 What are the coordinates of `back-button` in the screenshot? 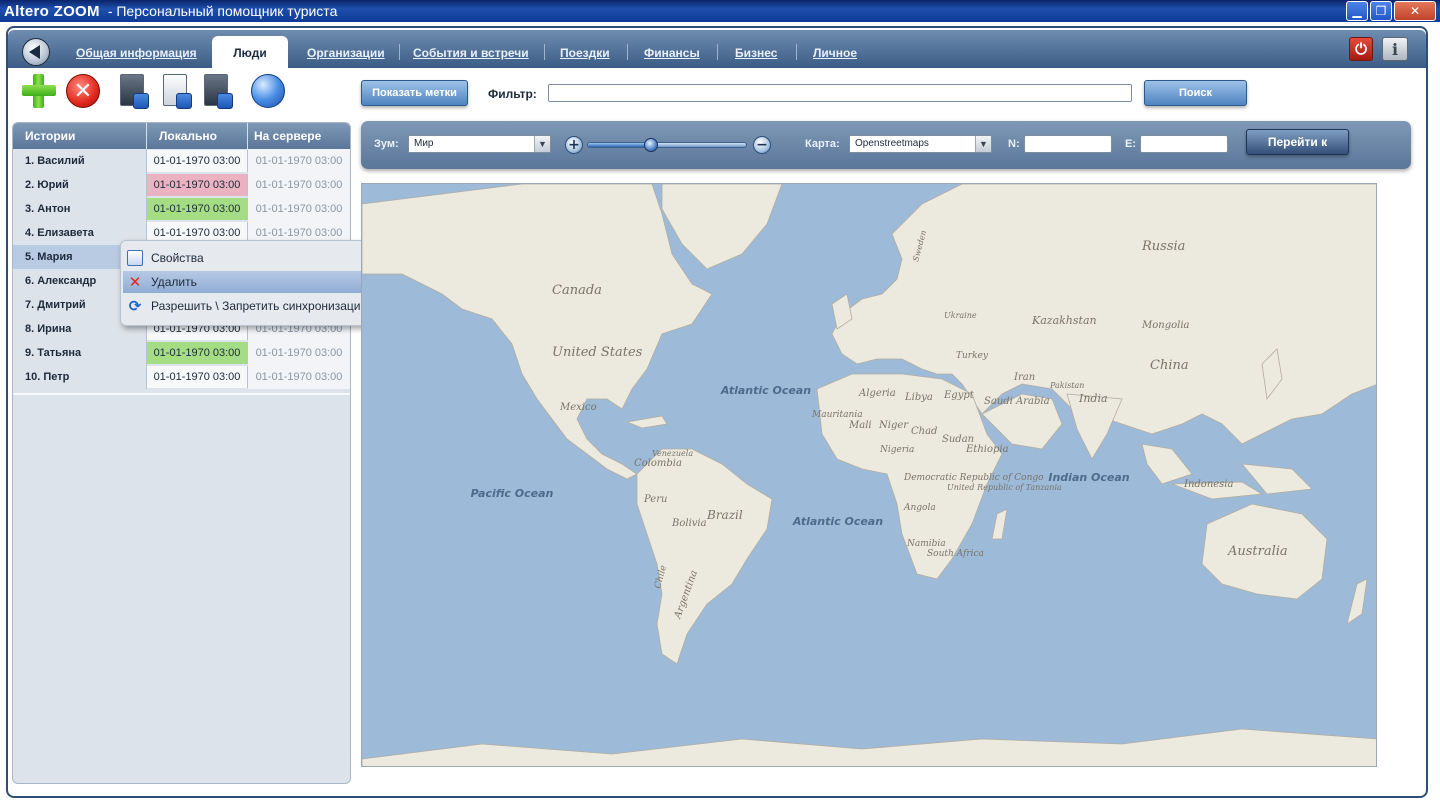 It's located at (36, 52).